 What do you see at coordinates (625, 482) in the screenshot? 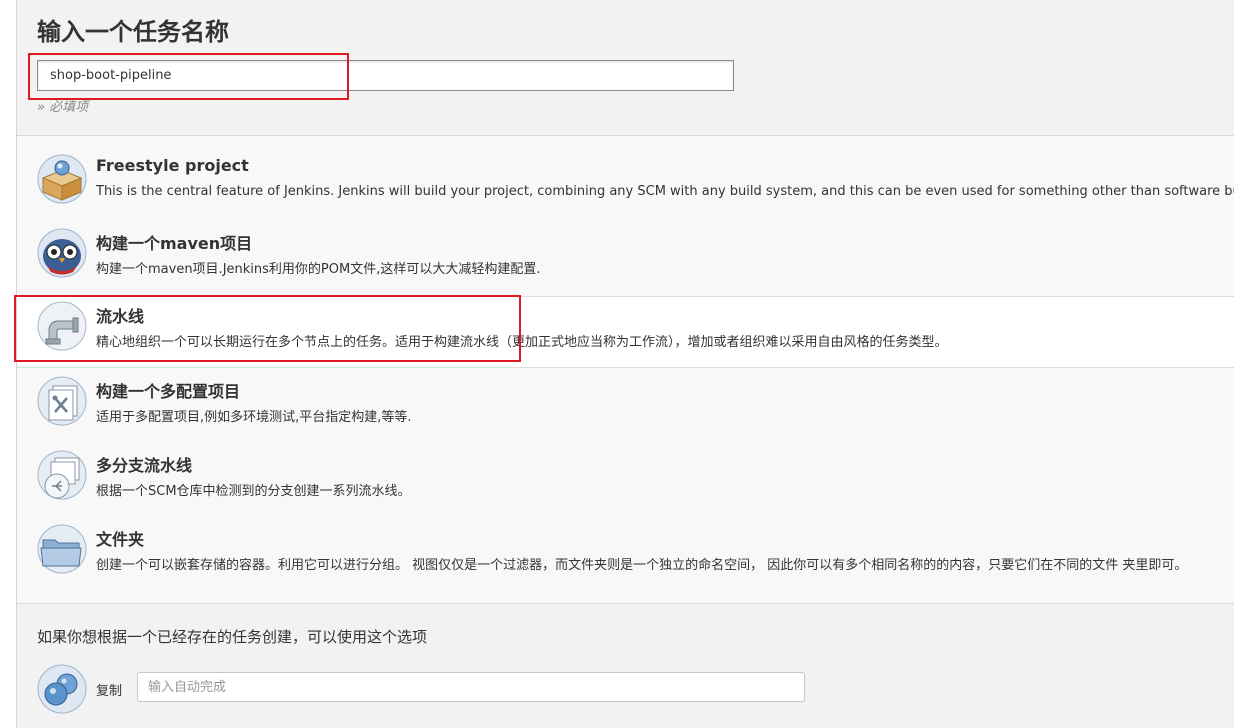
I see `type-multibranch: 多分支流水线 根据一个SCM仓库中检测到的分支创建一系列流水线。` at bounding box center [625, 482].